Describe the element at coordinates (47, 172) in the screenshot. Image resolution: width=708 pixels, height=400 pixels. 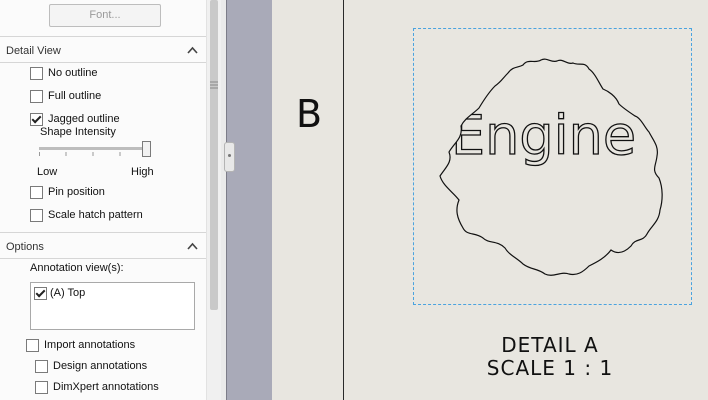
I see `slider-low-label: Low` at that location.